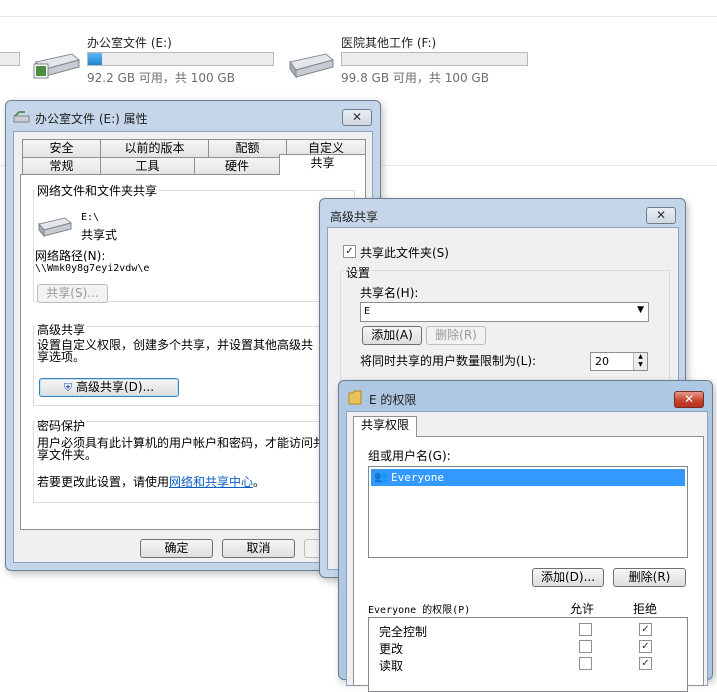 This screenshot has width=717, height=692. I want to click on password-change-line: 若要更改此设置，请使用网络和共享中心。, so click(151, 481).